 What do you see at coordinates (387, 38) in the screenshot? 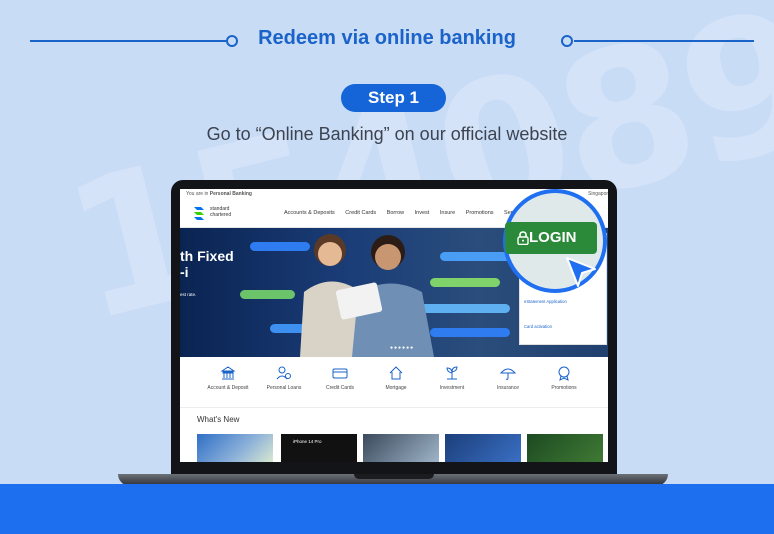
I see `page-title: Redeem via online banking` at bounding box center [387, 38].